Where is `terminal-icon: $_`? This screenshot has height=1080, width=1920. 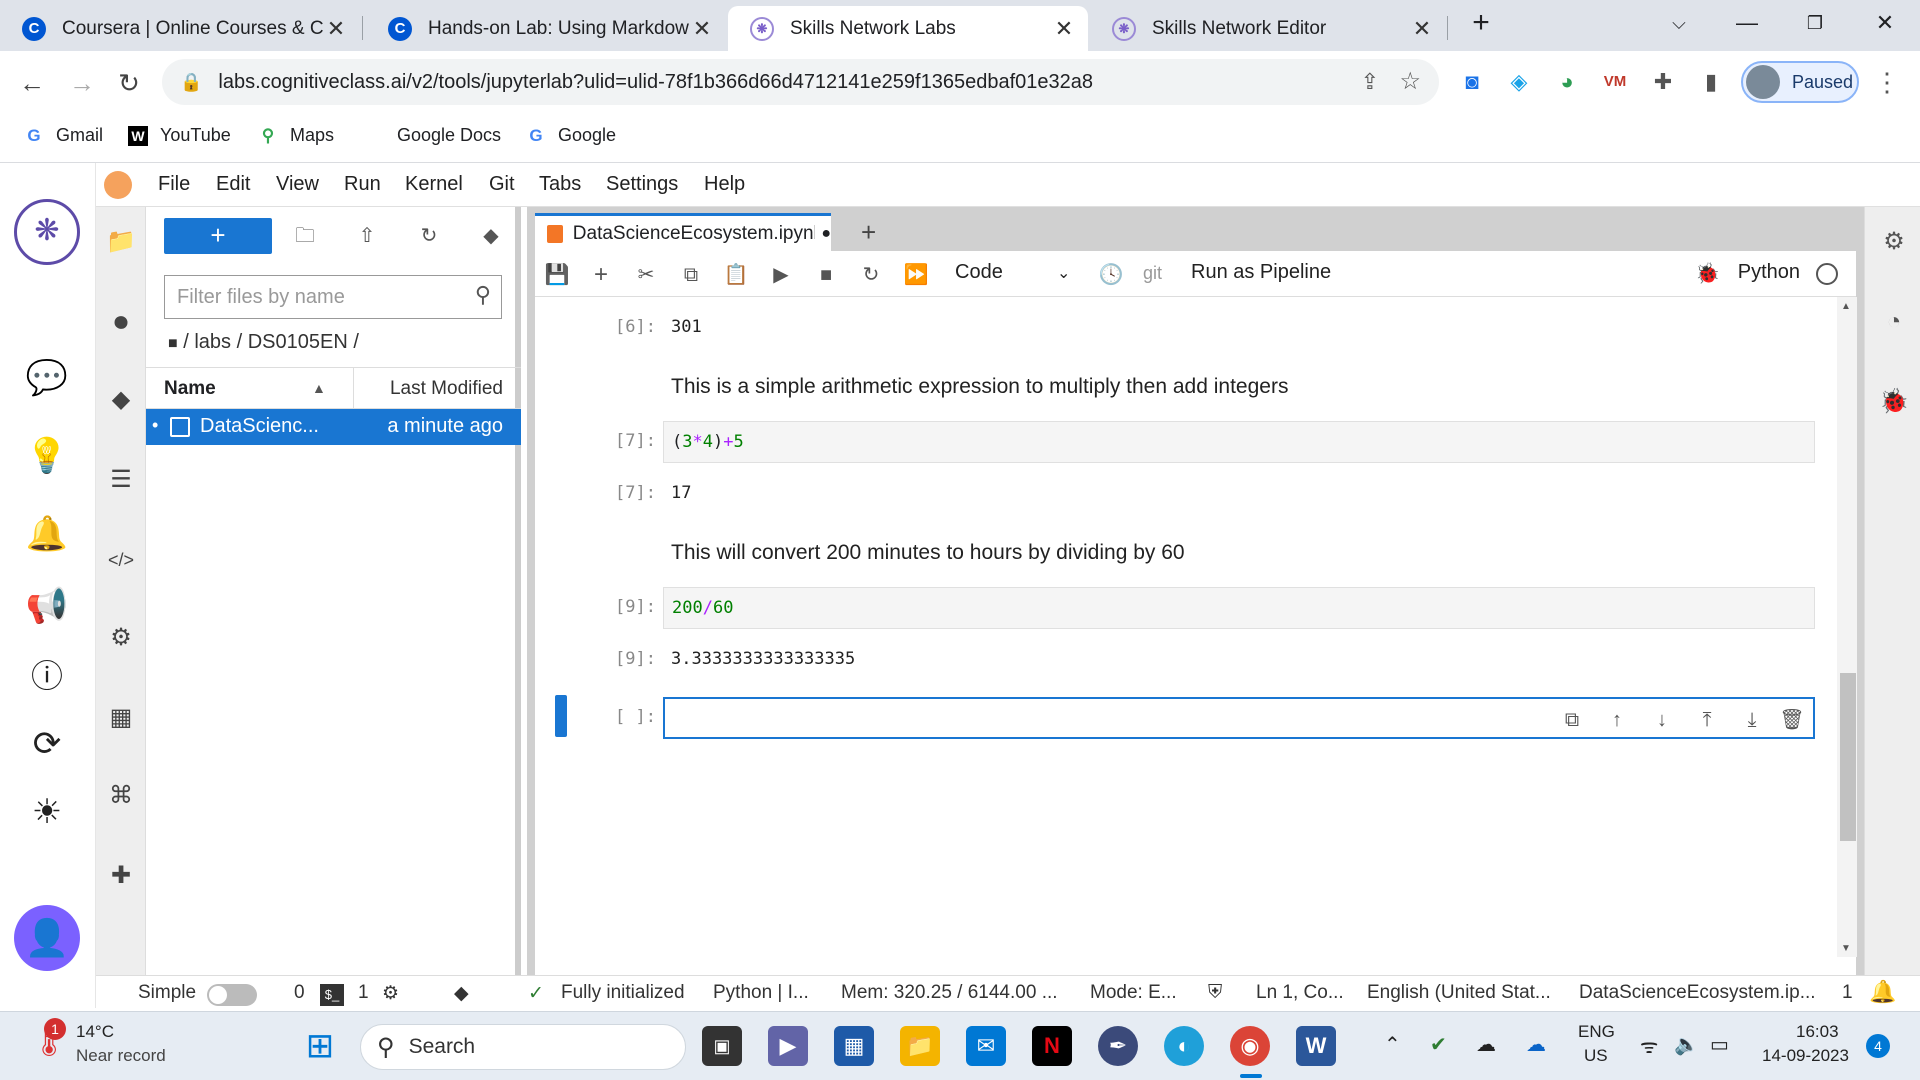
terminal-icon: $_ is located at coordinates (332, 995).